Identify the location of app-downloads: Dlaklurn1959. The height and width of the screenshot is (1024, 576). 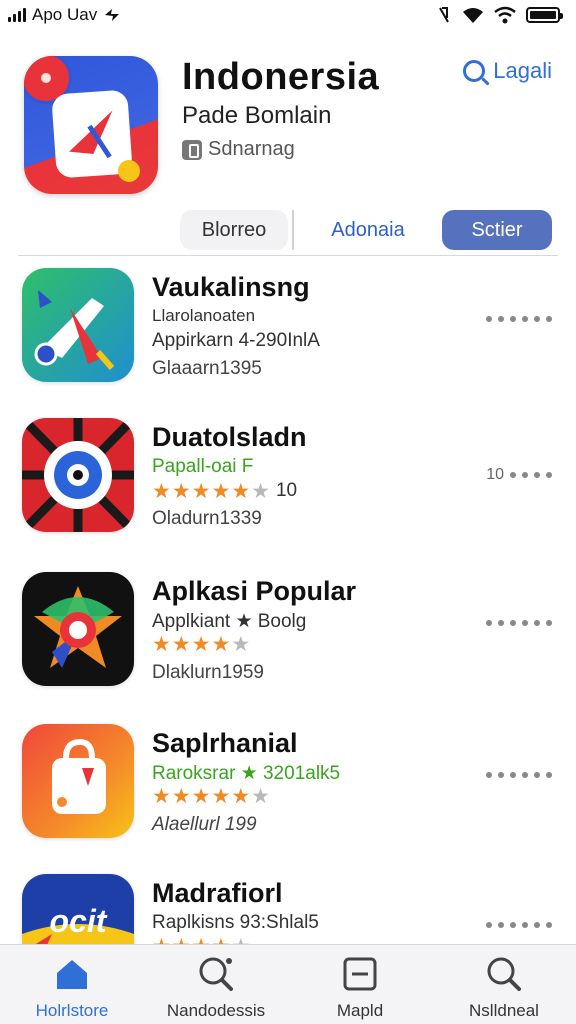
(208, 672).